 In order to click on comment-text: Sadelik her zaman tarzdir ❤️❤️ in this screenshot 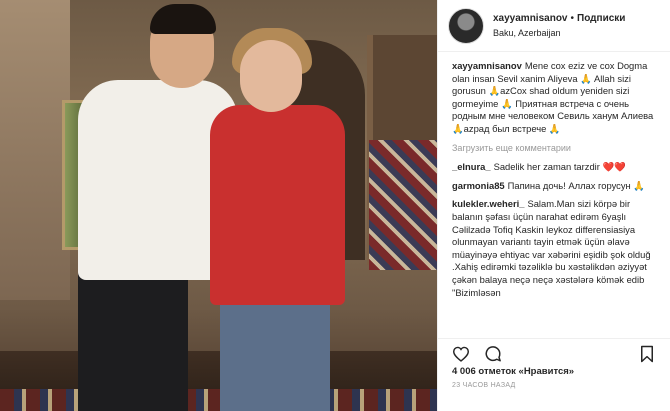, I will do `click(559, 167)`.